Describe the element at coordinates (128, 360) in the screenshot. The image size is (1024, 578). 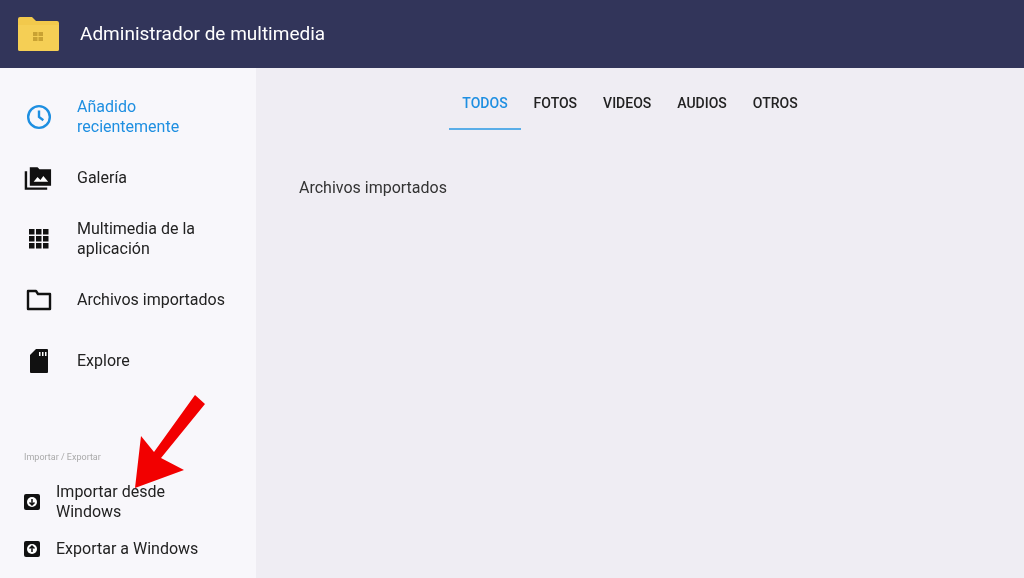
I see `sidebar-item: Explore` at that location.